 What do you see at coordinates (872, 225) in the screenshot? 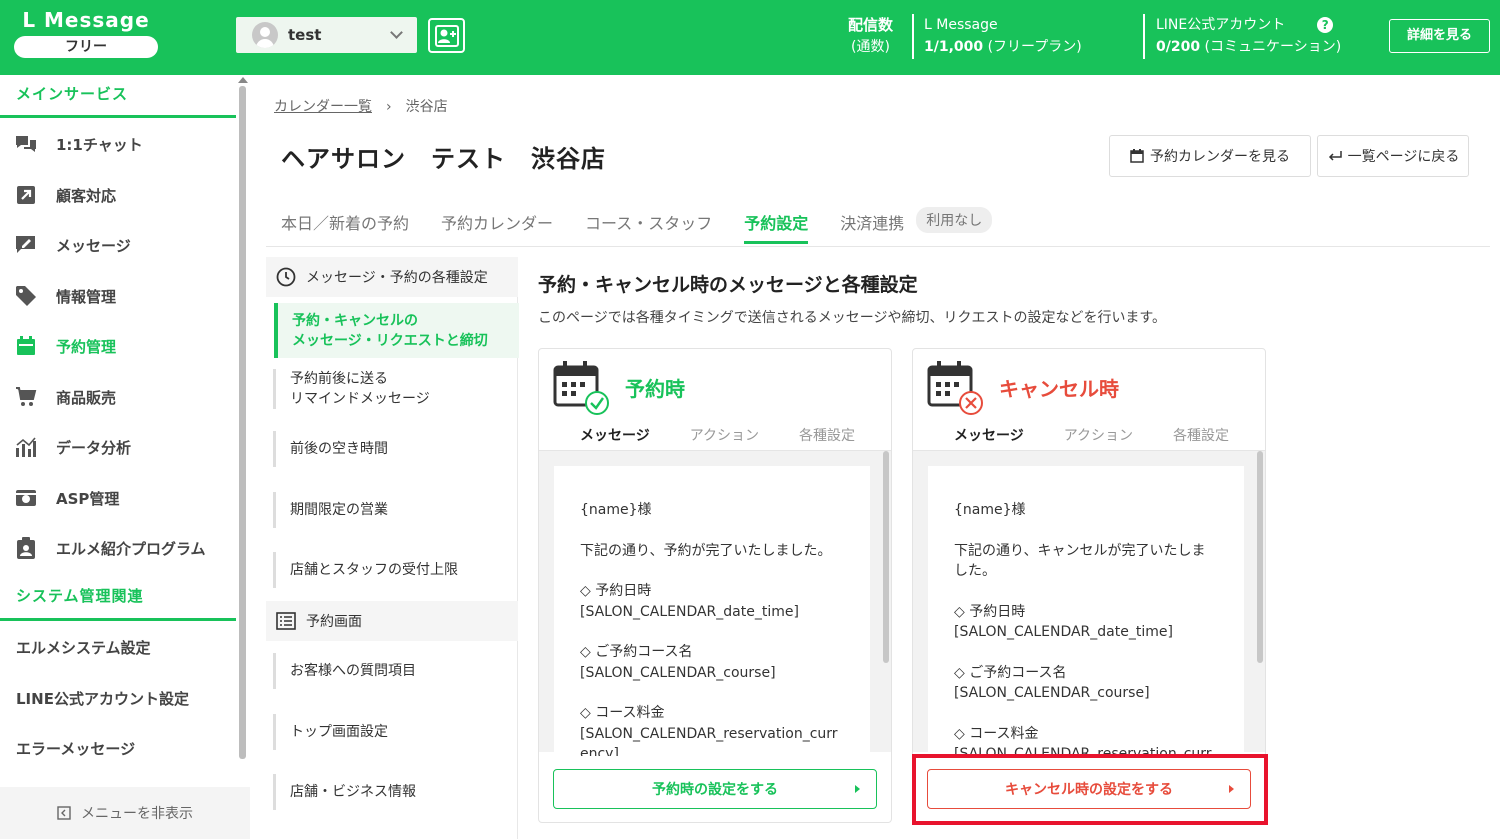
I see `tab-payment: 決済連携` at bounding box center [872, 225].